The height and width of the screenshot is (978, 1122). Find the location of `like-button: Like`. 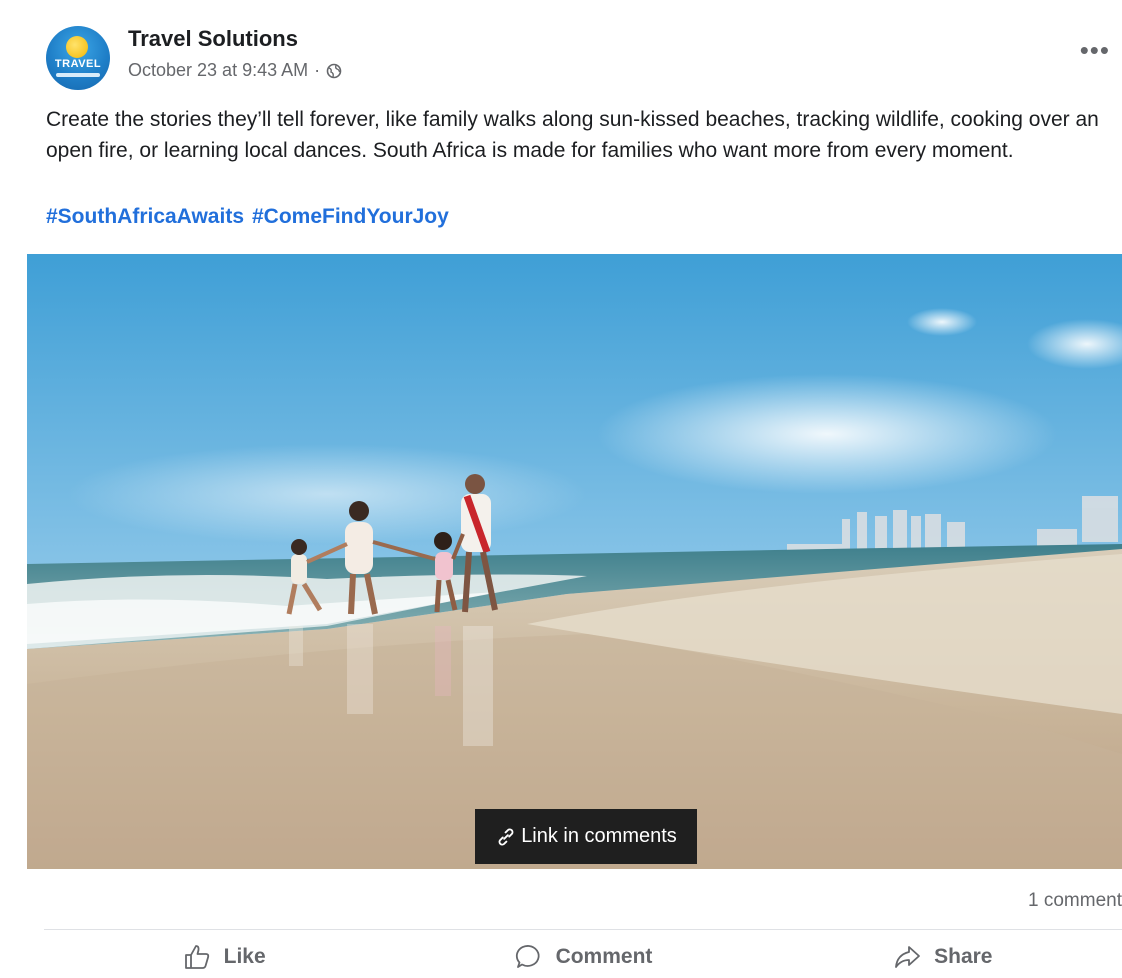

like-button: Like is located at coordinates (223, 957).